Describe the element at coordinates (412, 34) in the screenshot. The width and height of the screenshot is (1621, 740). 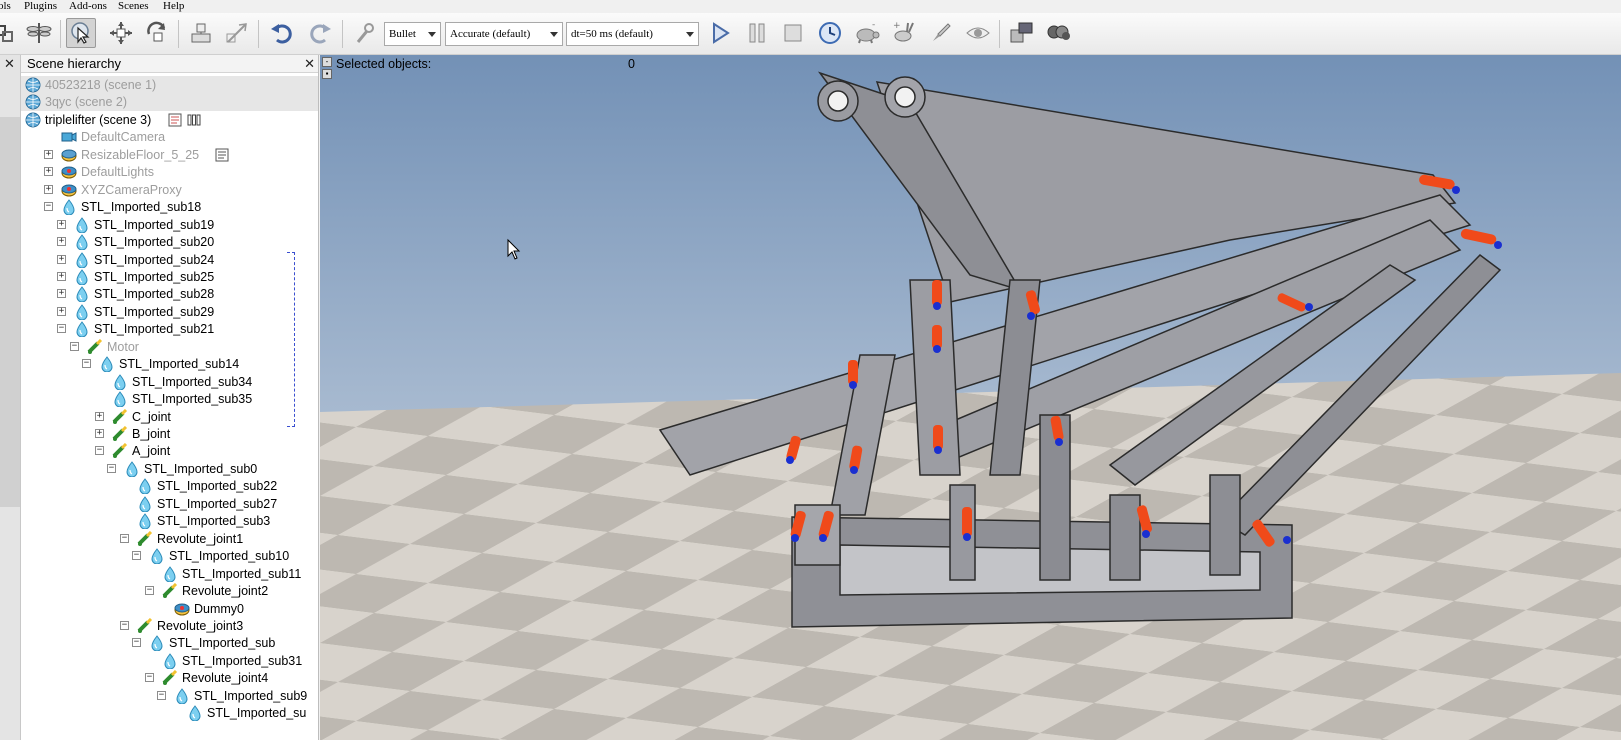
I see `physics-engine-select: Bullet` at that location.